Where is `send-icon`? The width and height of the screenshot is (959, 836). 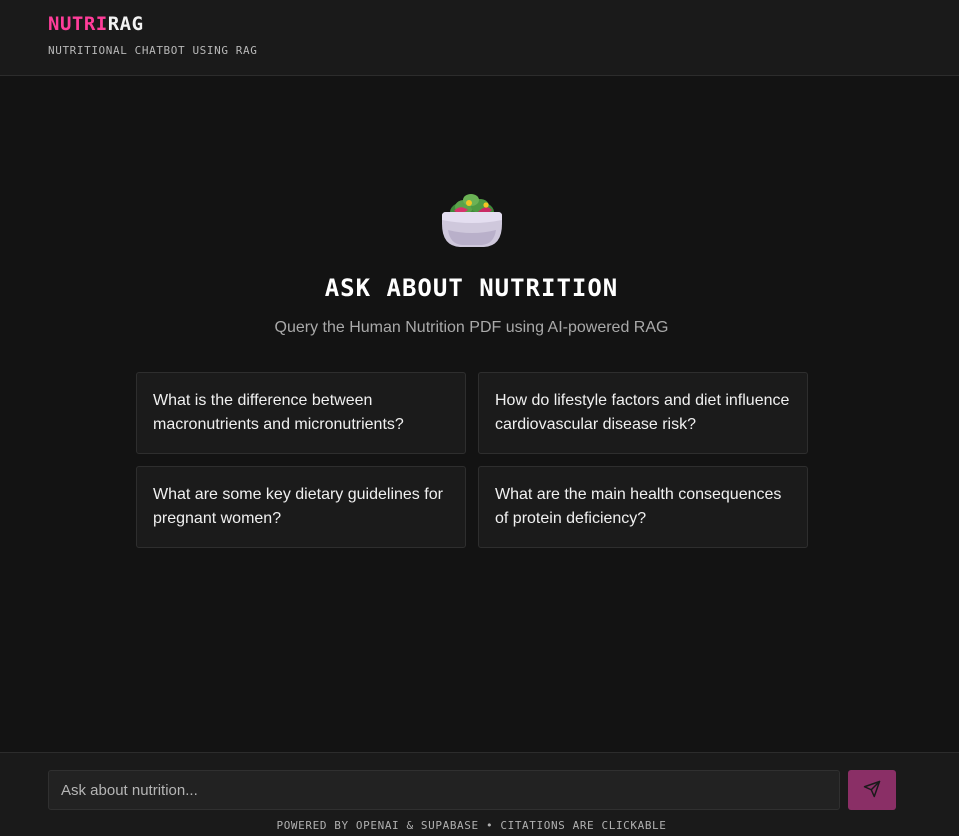 send-icon is located at coordinates (872, 790).